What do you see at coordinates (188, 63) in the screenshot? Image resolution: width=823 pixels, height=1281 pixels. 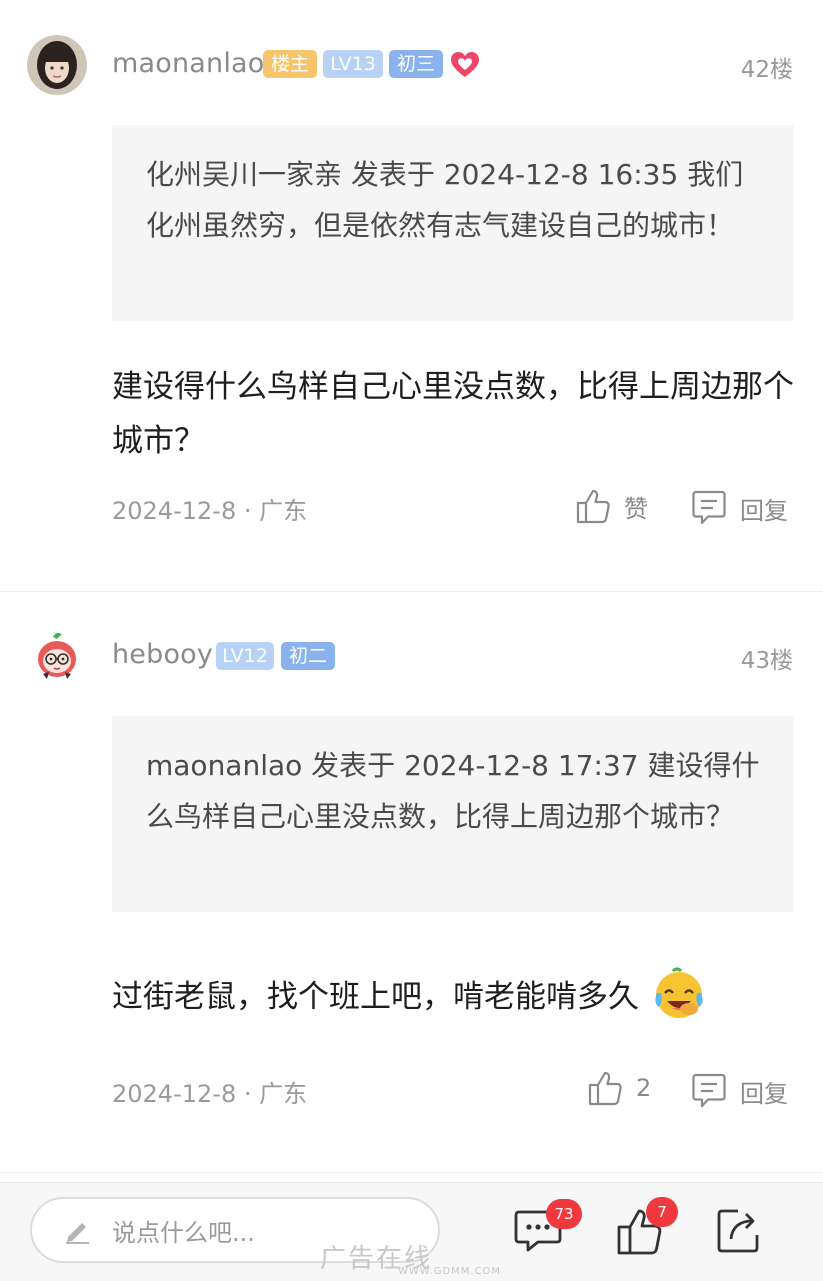 I see `username: maonanlao` at bounding box center [188, 63].